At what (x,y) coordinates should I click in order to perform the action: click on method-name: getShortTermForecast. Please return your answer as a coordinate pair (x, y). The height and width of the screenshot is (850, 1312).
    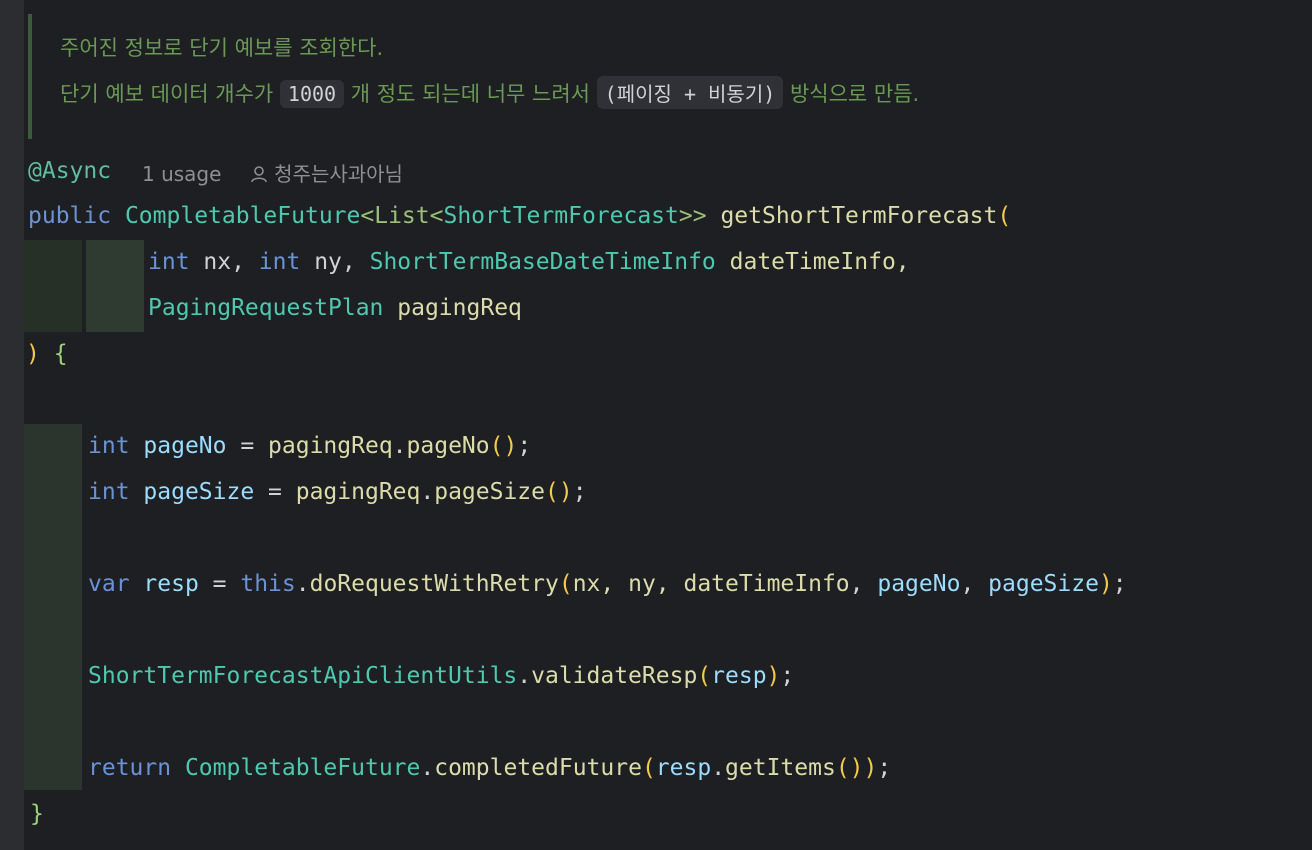
    Looking at the image, I should click on (858, 216).